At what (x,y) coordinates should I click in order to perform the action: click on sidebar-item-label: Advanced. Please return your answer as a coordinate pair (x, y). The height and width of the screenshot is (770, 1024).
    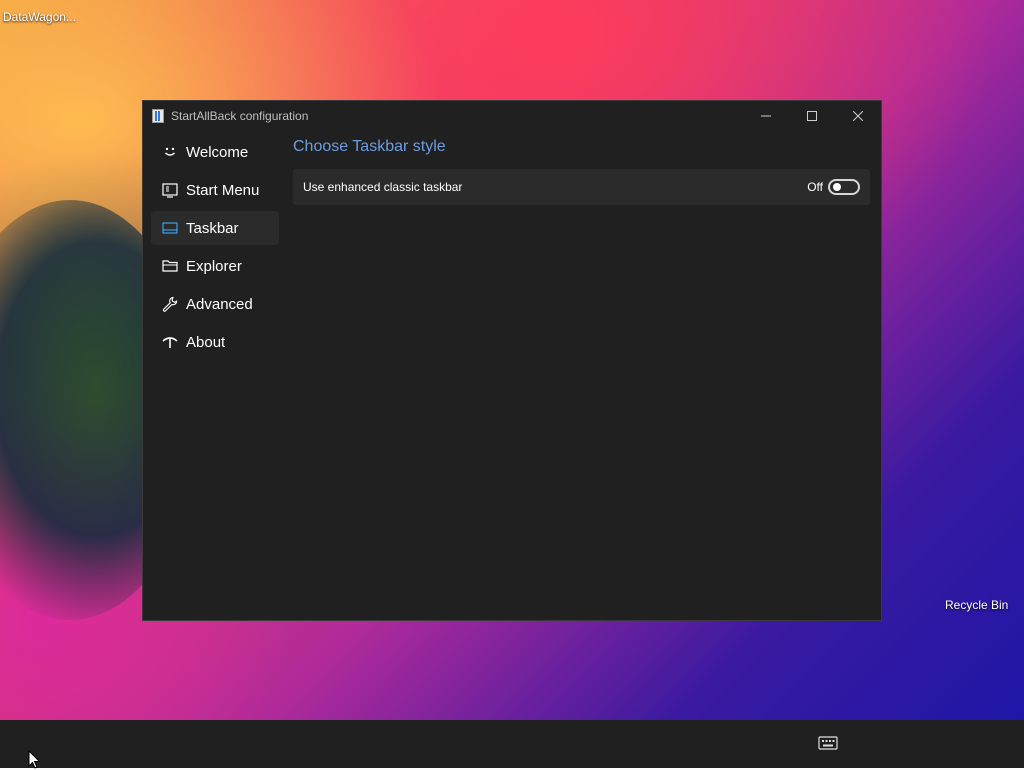
    Looking at the image, I should click on (219, 304).